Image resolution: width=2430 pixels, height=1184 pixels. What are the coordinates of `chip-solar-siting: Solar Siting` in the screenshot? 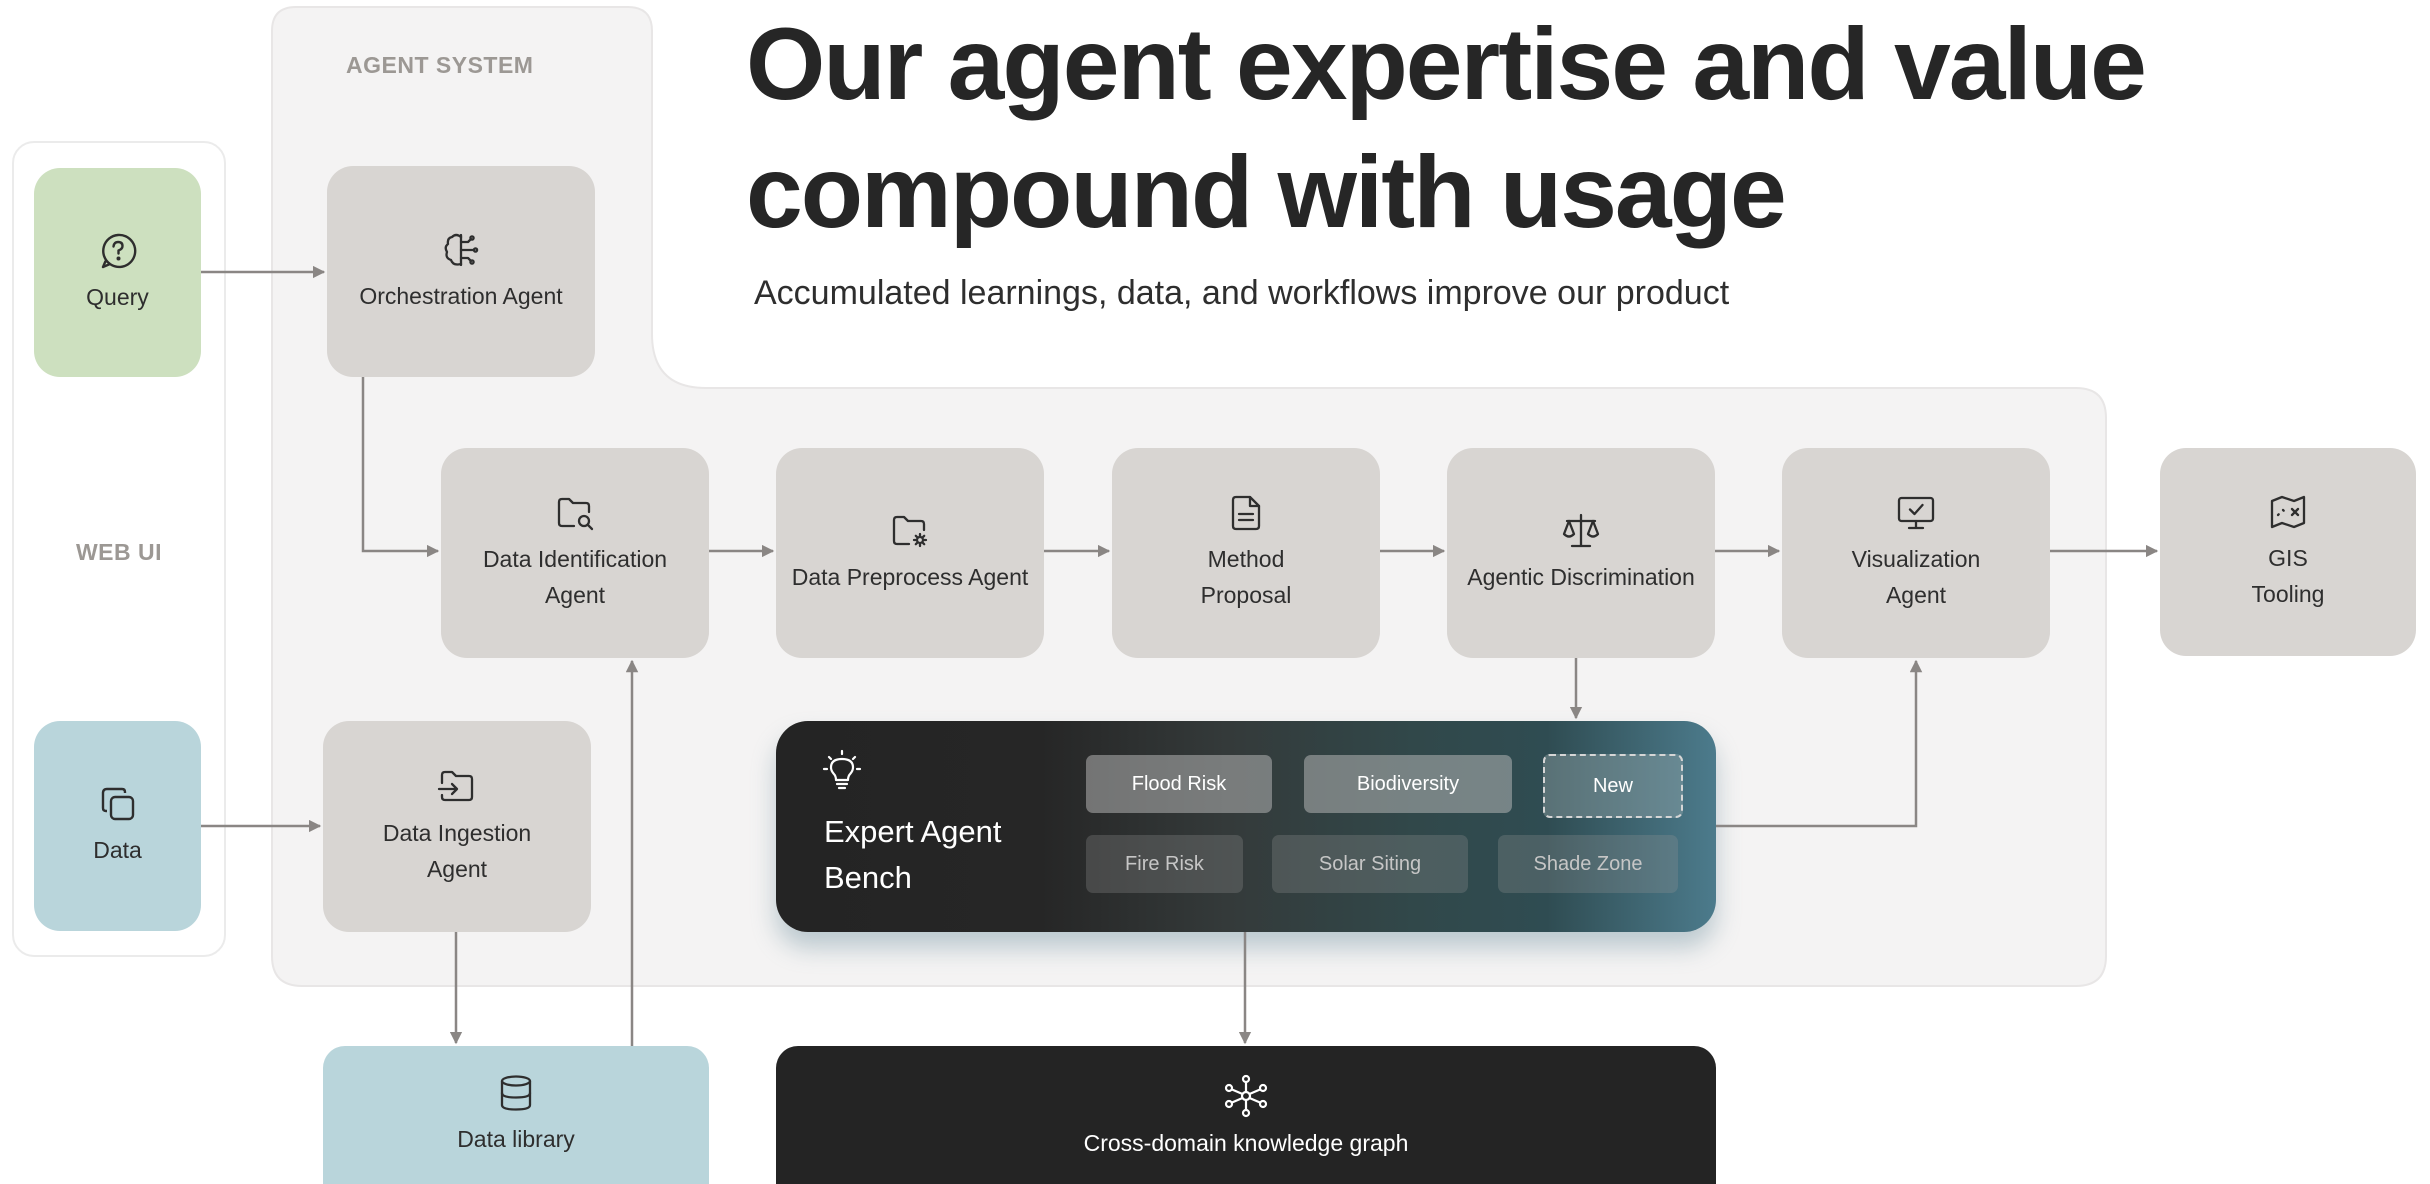 It's located at (1370, 864).